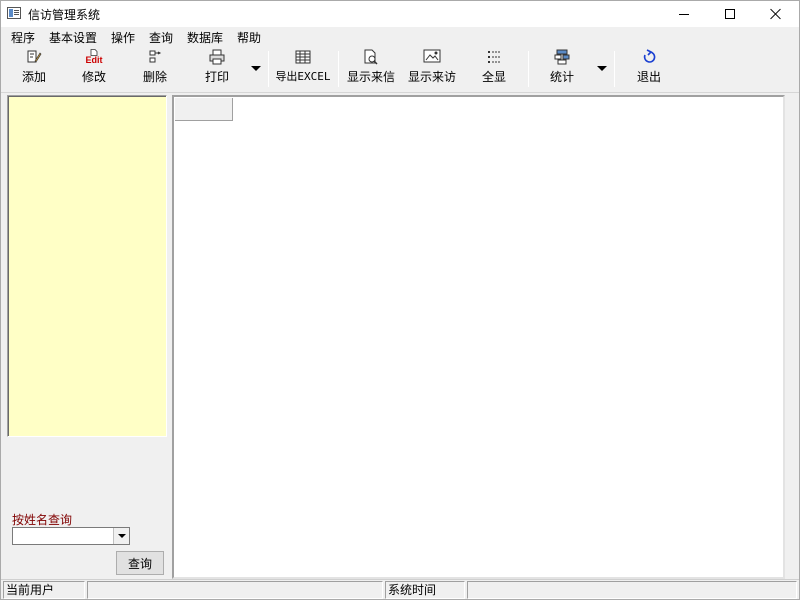 This screenshot has width=800, height=600. What do you see at coordinates (632, 590) in the screenshot?
I see `system-time-value` at bounding box center [632, 590].